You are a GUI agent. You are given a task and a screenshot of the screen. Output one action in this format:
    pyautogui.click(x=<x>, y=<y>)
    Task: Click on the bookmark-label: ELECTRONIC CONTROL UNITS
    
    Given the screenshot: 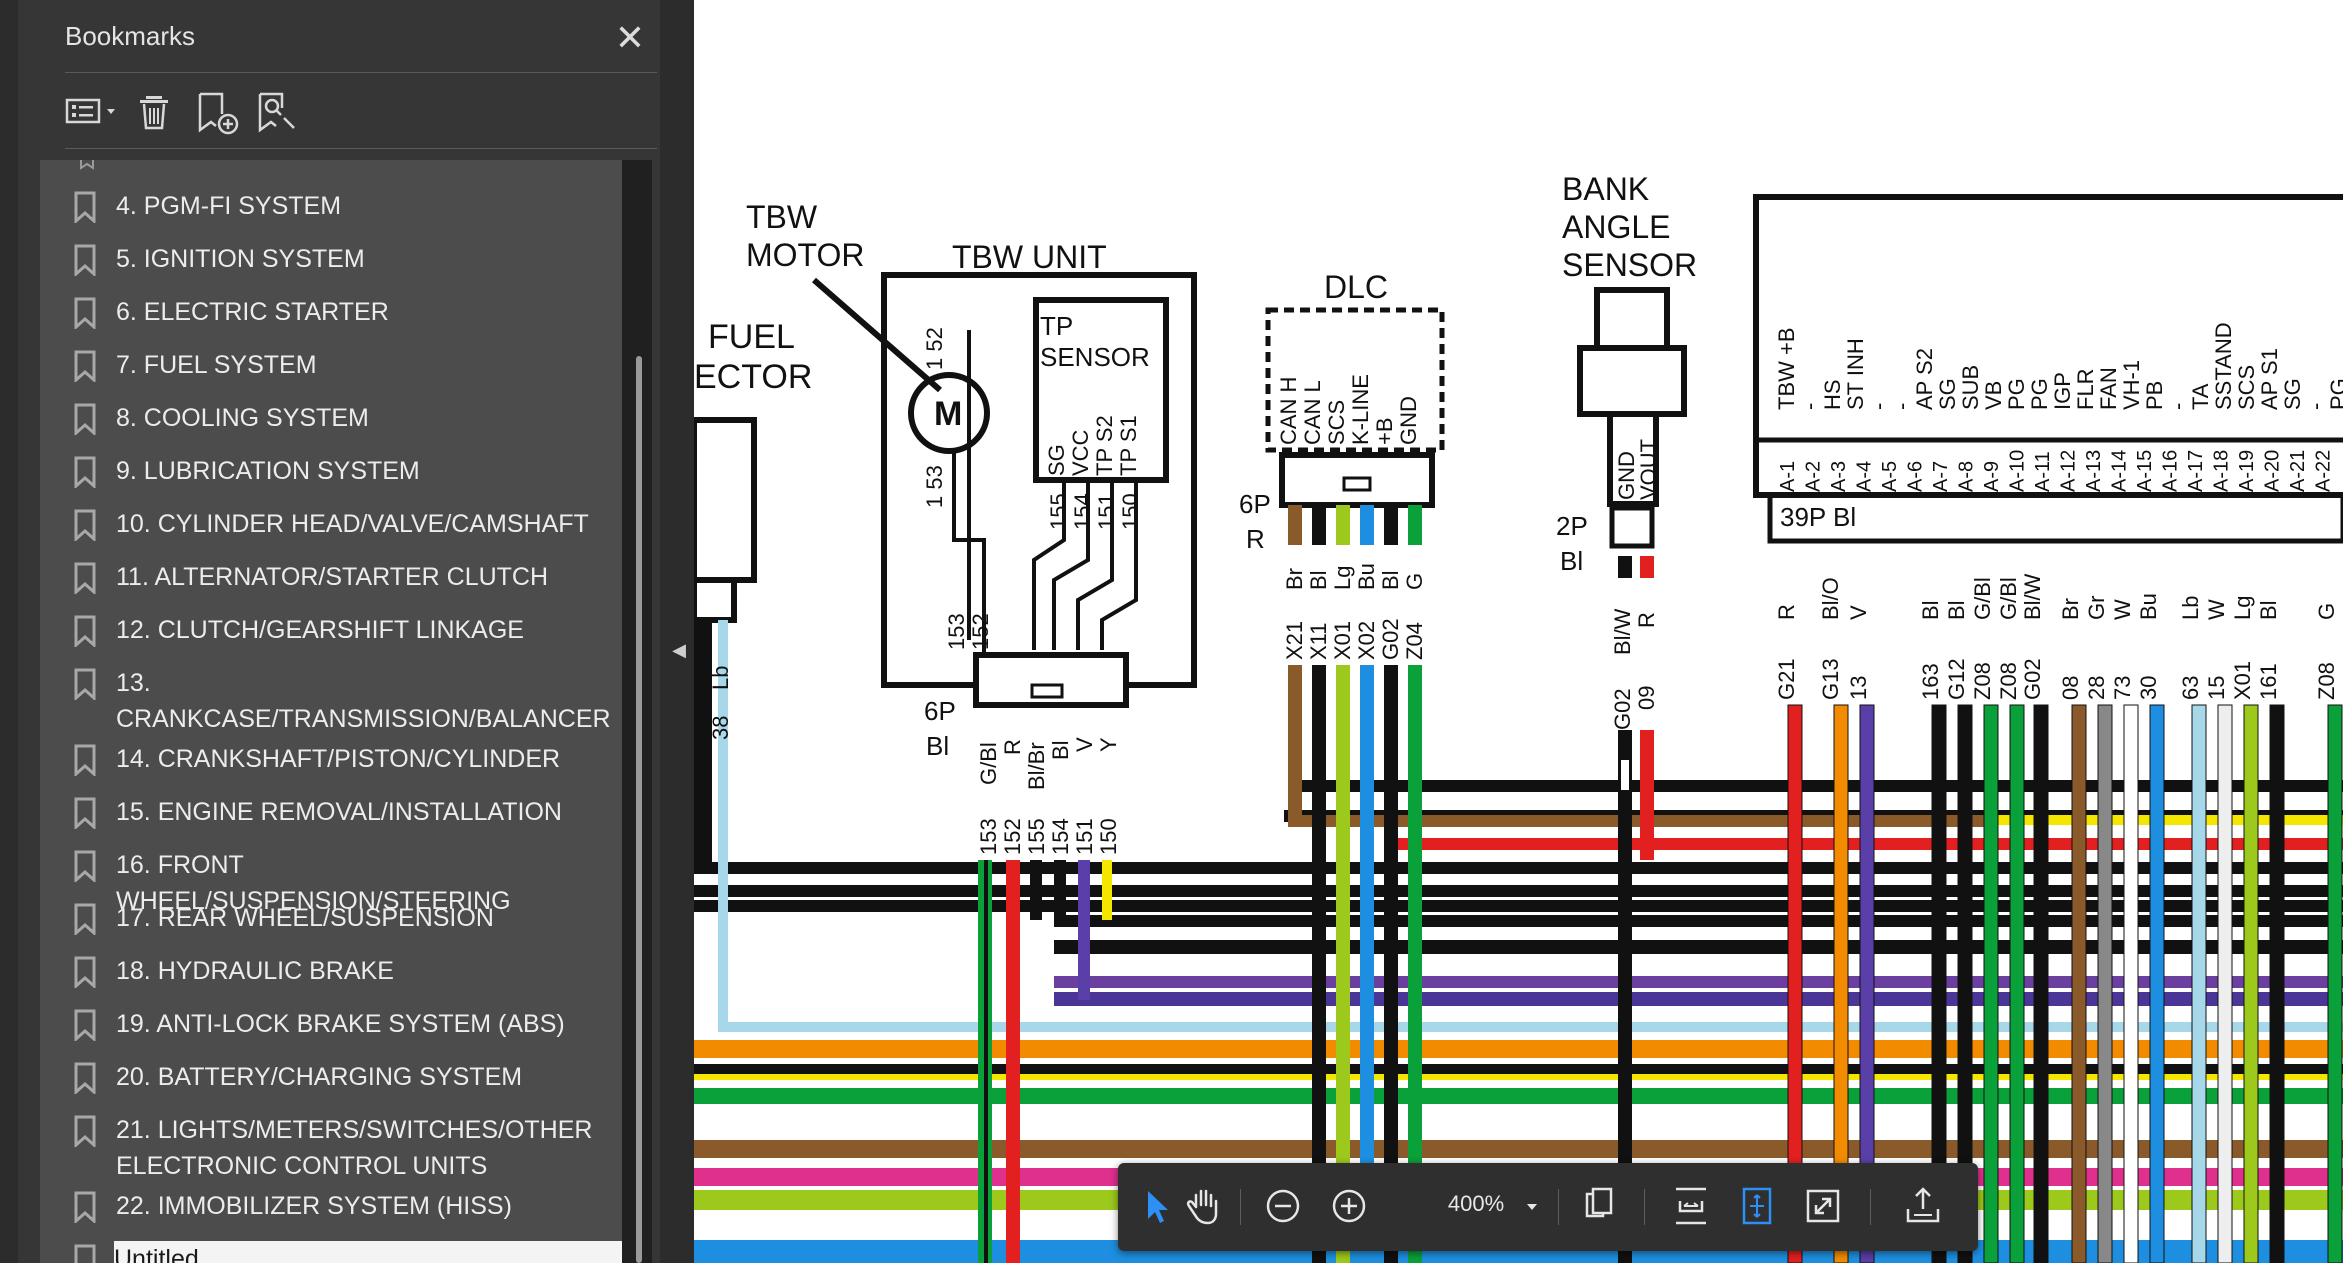 What is the action you would take?
    pyautogui.click(x=302, y=1166)
    